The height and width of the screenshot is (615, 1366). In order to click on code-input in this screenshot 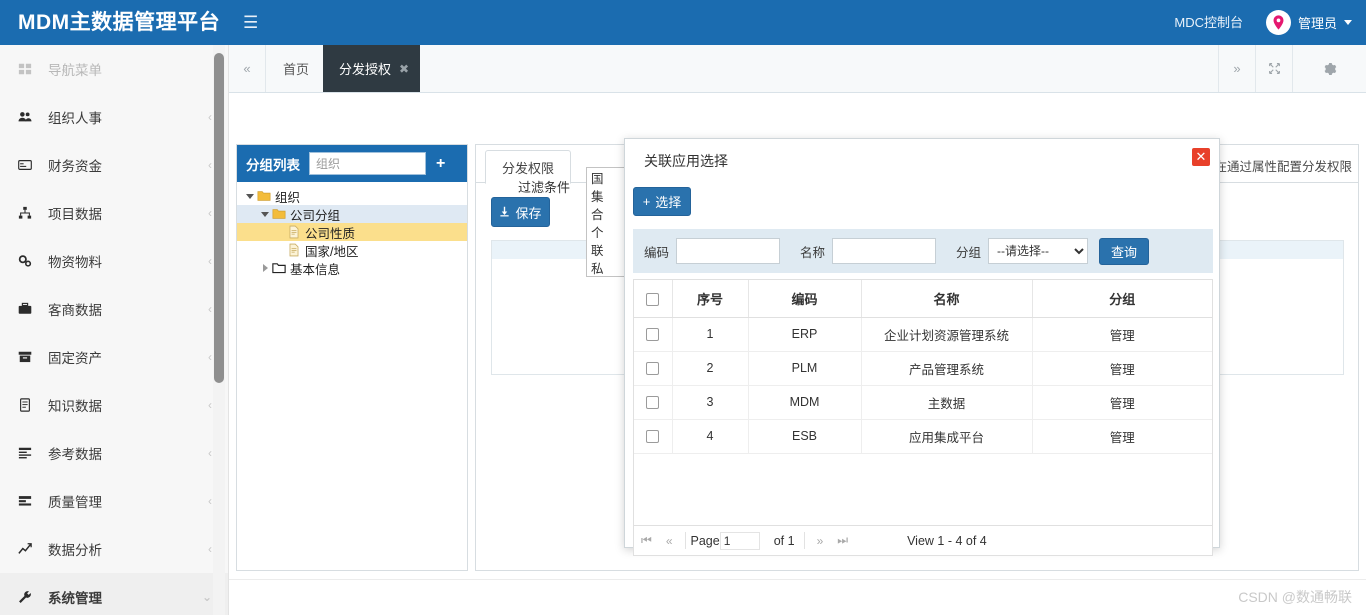, I will do `click(728, 251)`.